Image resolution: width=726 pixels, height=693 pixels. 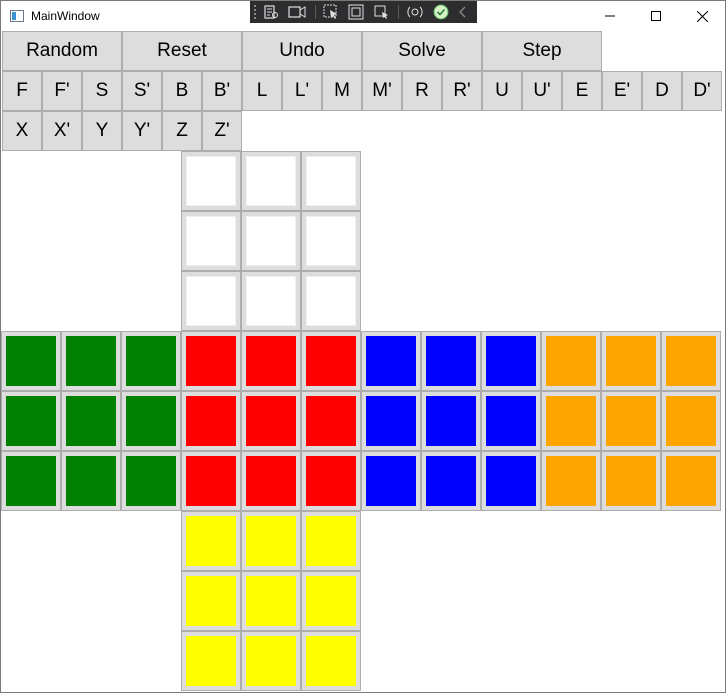 What do you see at coordinates (102, 131) in the screenshot?
I see `move-button-y: Y` at bounding box center [102, 131].